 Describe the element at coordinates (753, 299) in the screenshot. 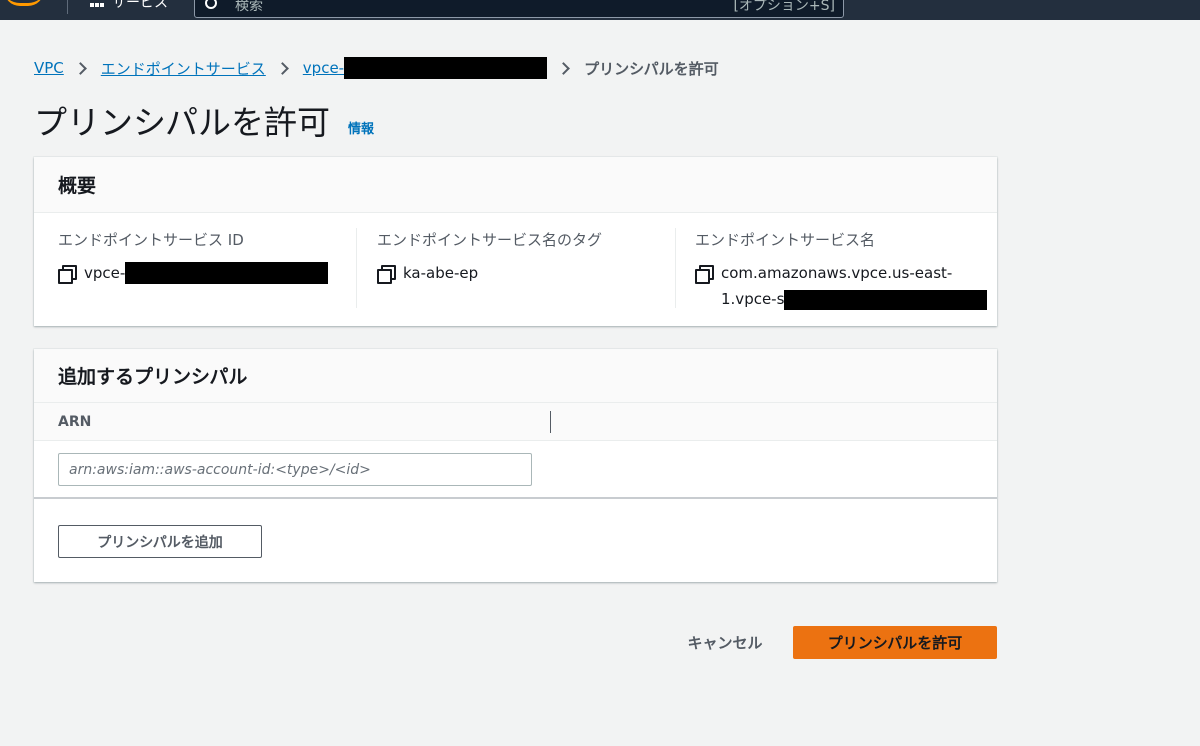

I see `service-name-line2: 1.vpce-s` at that location.